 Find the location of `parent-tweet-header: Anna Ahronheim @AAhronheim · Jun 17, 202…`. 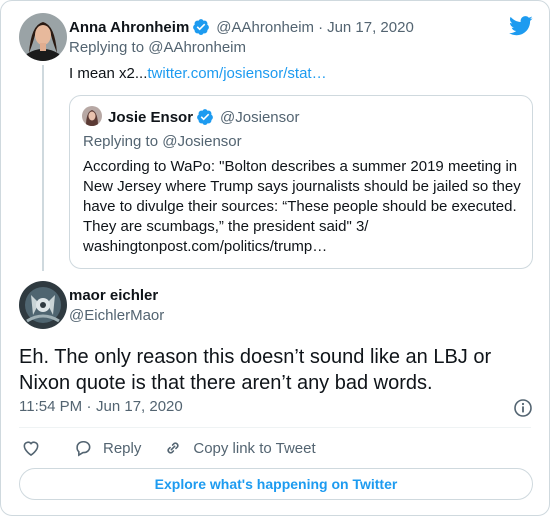

parent-tweet-header: Anna Ahronheim @AAhronheim · Jun 17, 202… is located at coordinates (289, 27).